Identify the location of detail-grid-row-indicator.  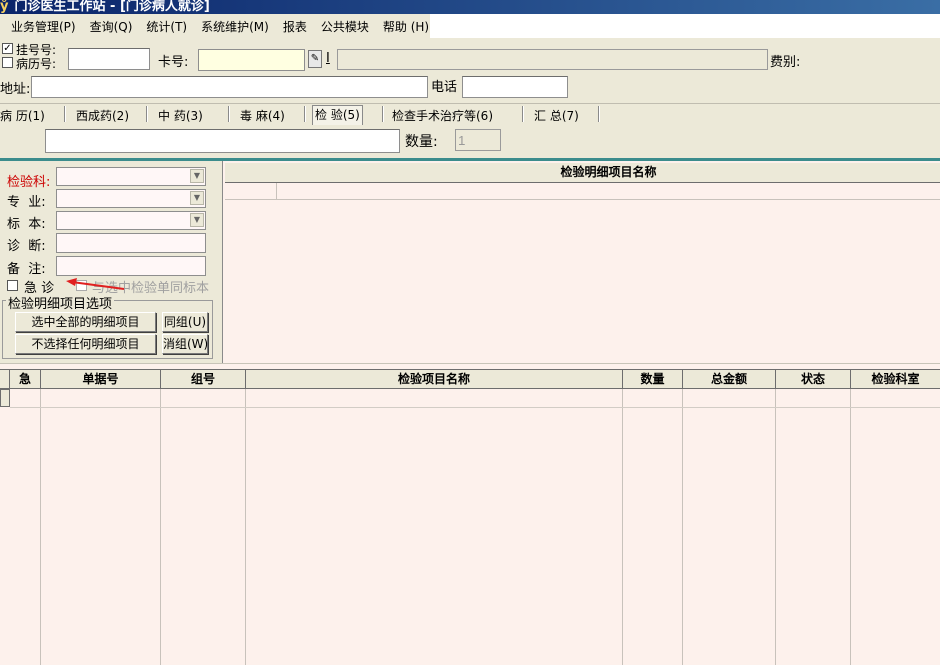
(251, 191).